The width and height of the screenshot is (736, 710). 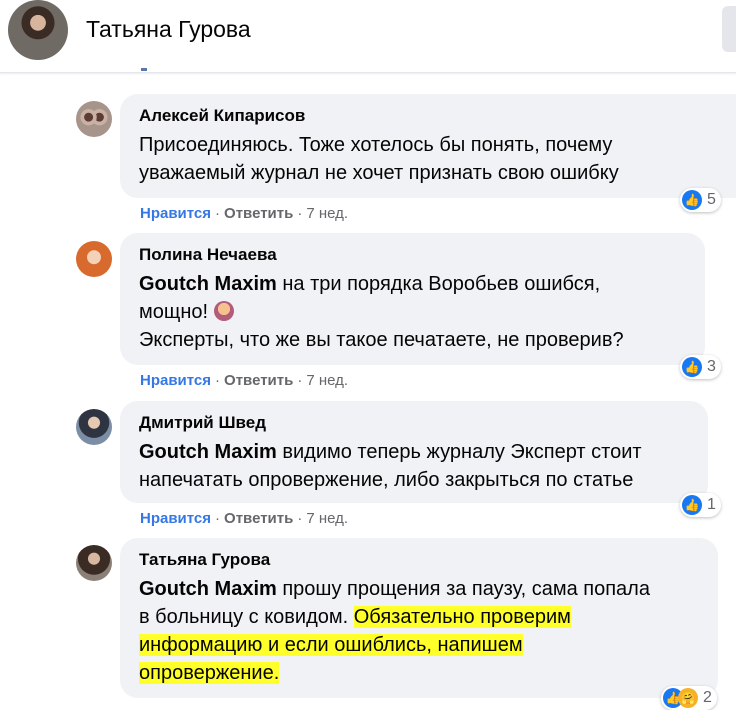 I want to click on profile-header: Татьяна Гурова, so click(x=368, y=36).